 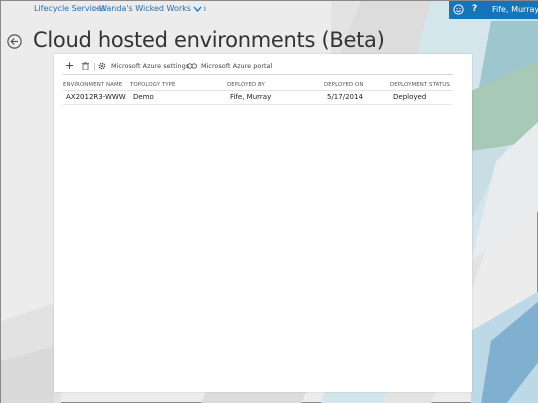 I want to click on back-arrow-icon, so click(x=14, y=41).